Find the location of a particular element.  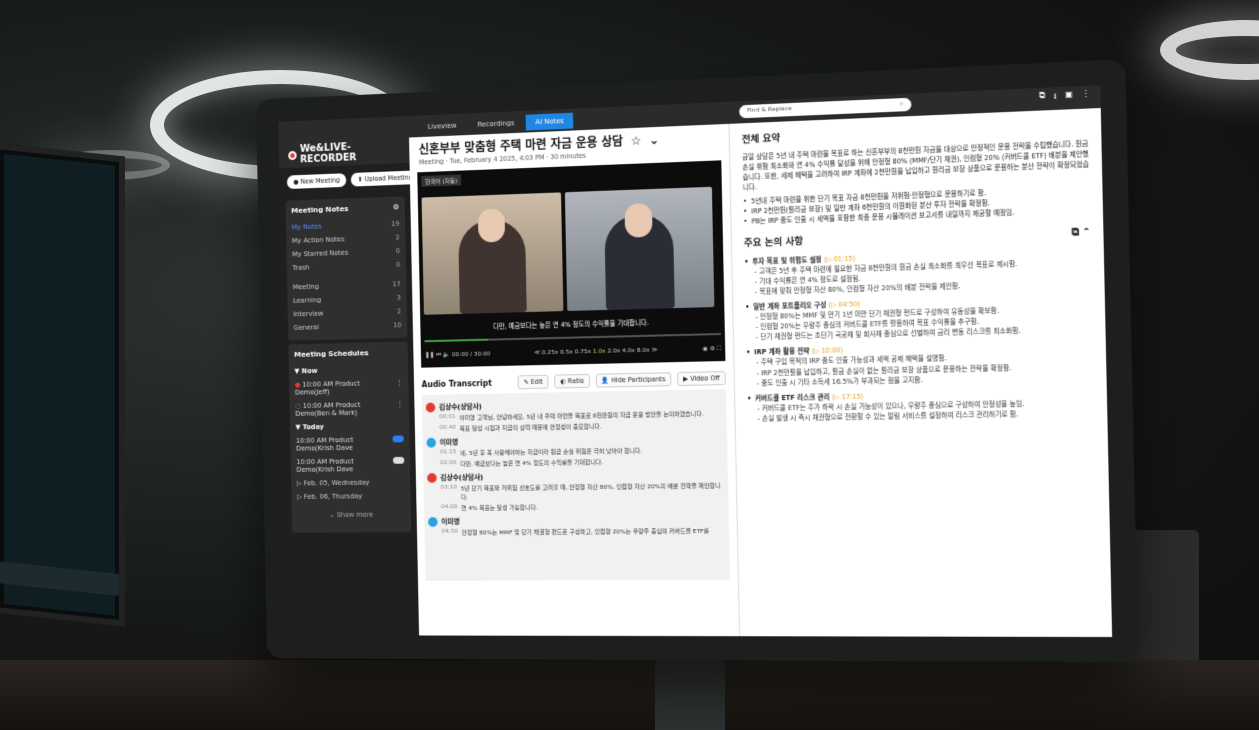

topic-time-link: (▷ 10:00) is located at coordinates (827, 351).